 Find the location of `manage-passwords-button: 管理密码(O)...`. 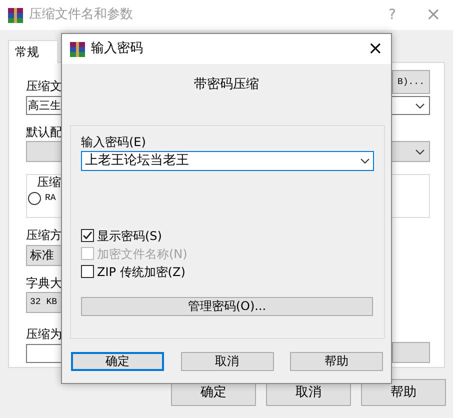

manage-passwords-button: 管理密码(O)... is located at coordinates (227, 306).